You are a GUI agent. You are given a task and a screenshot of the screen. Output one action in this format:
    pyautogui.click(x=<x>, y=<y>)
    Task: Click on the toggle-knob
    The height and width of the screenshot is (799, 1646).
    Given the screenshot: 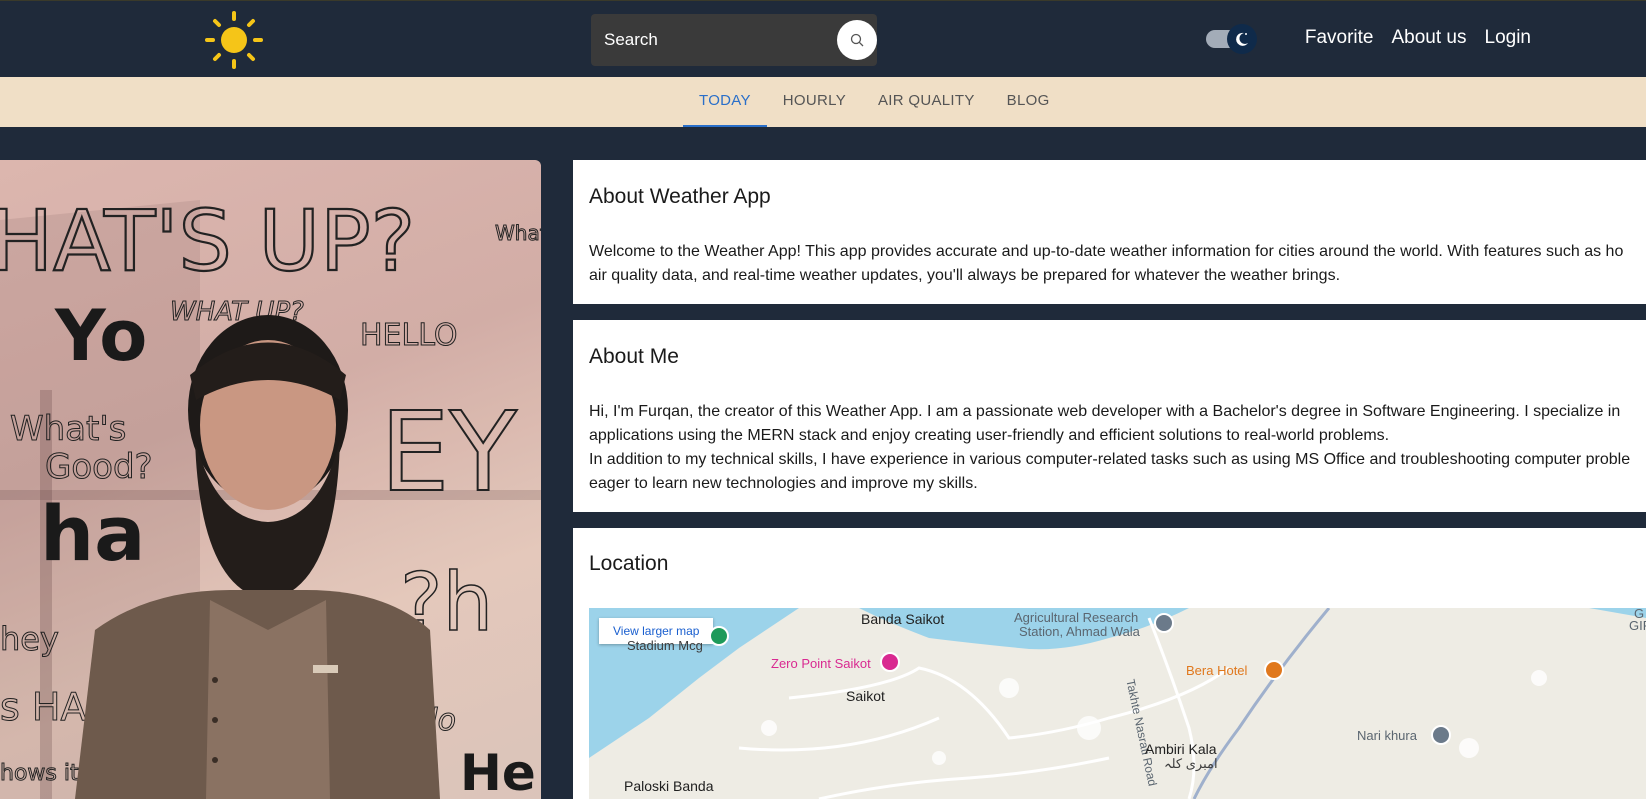 What is the action you would take?
    pyautogui.click(x=1242, y=39)
    